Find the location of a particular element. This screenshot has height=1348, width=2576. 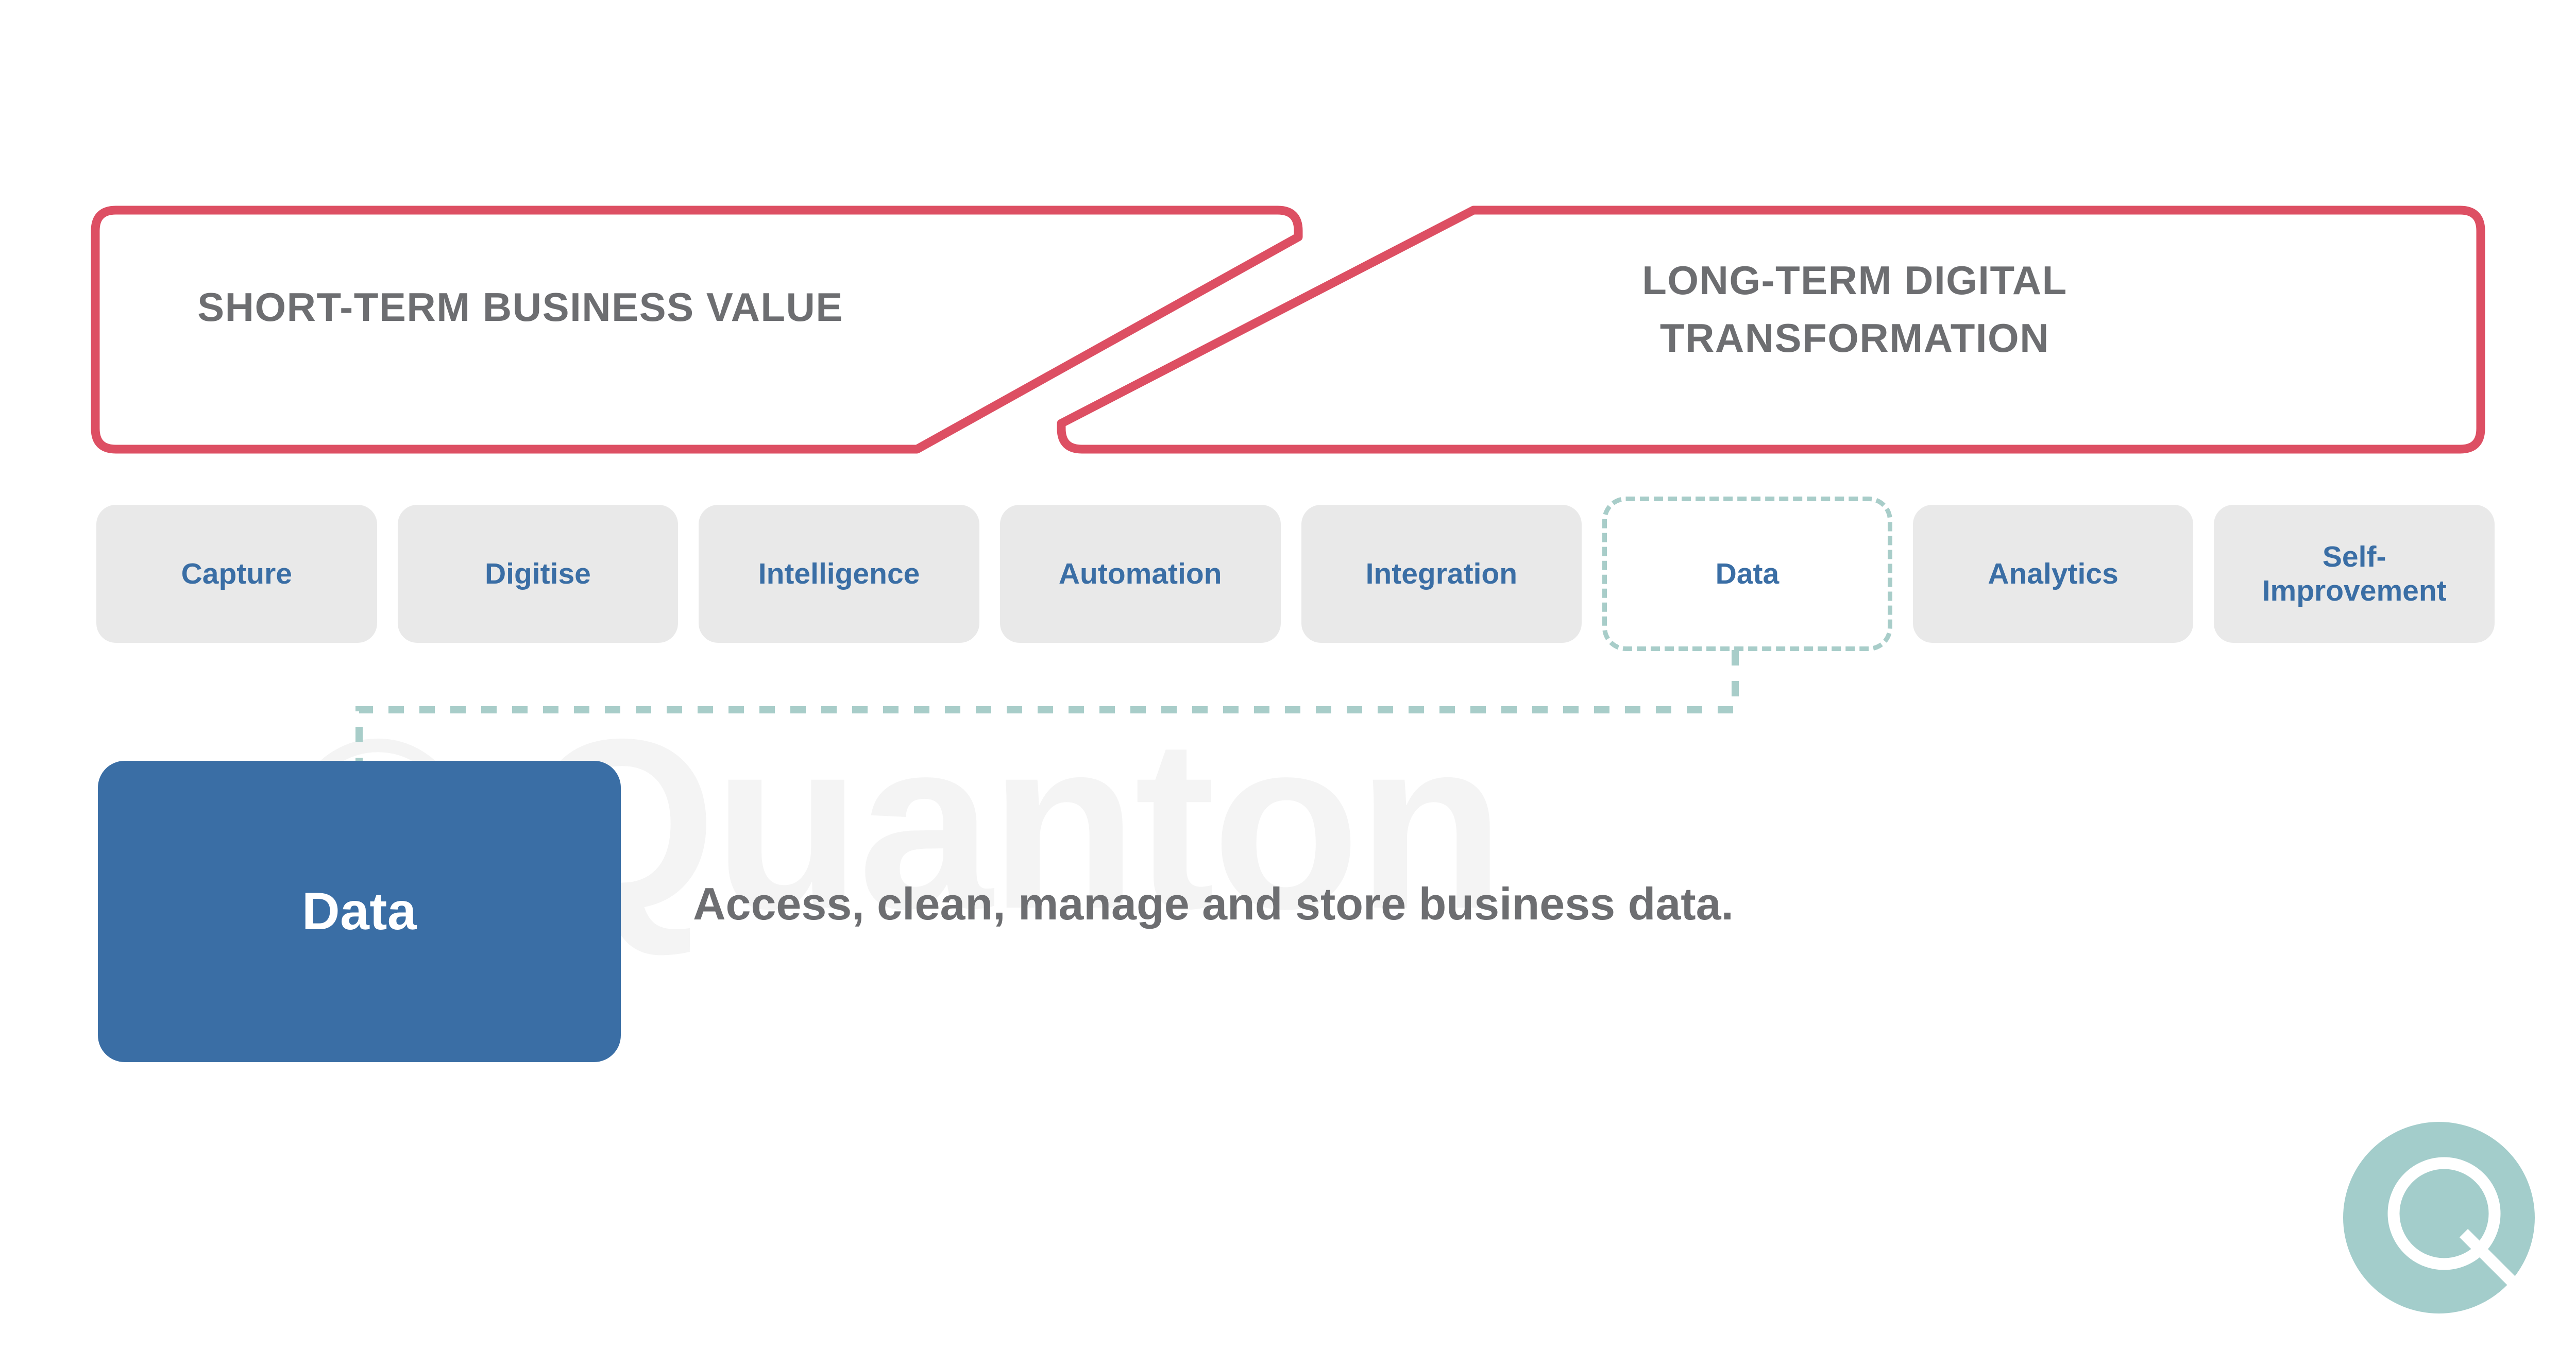

chip-intelligence: Intelligence is located at coordinates (839, 574).